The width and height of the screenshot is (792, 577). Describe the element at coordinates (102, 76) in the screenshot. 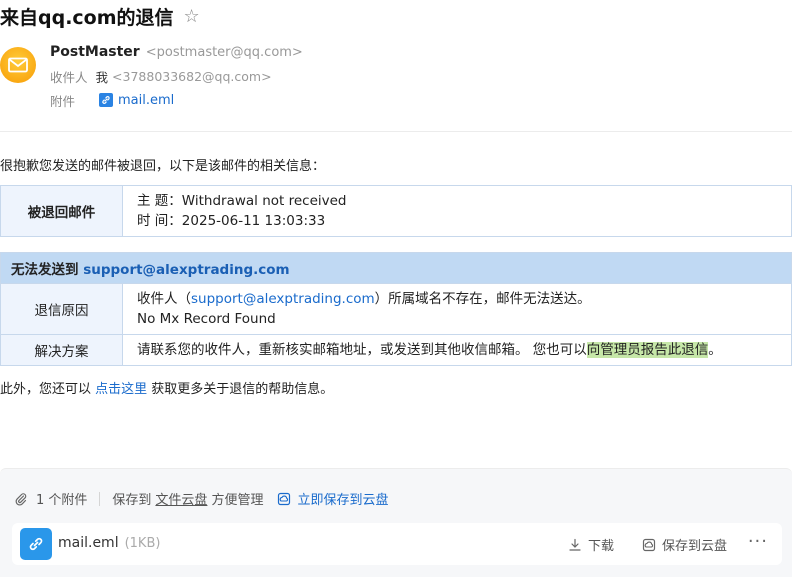

I see `recipient-name: 我` at that location.